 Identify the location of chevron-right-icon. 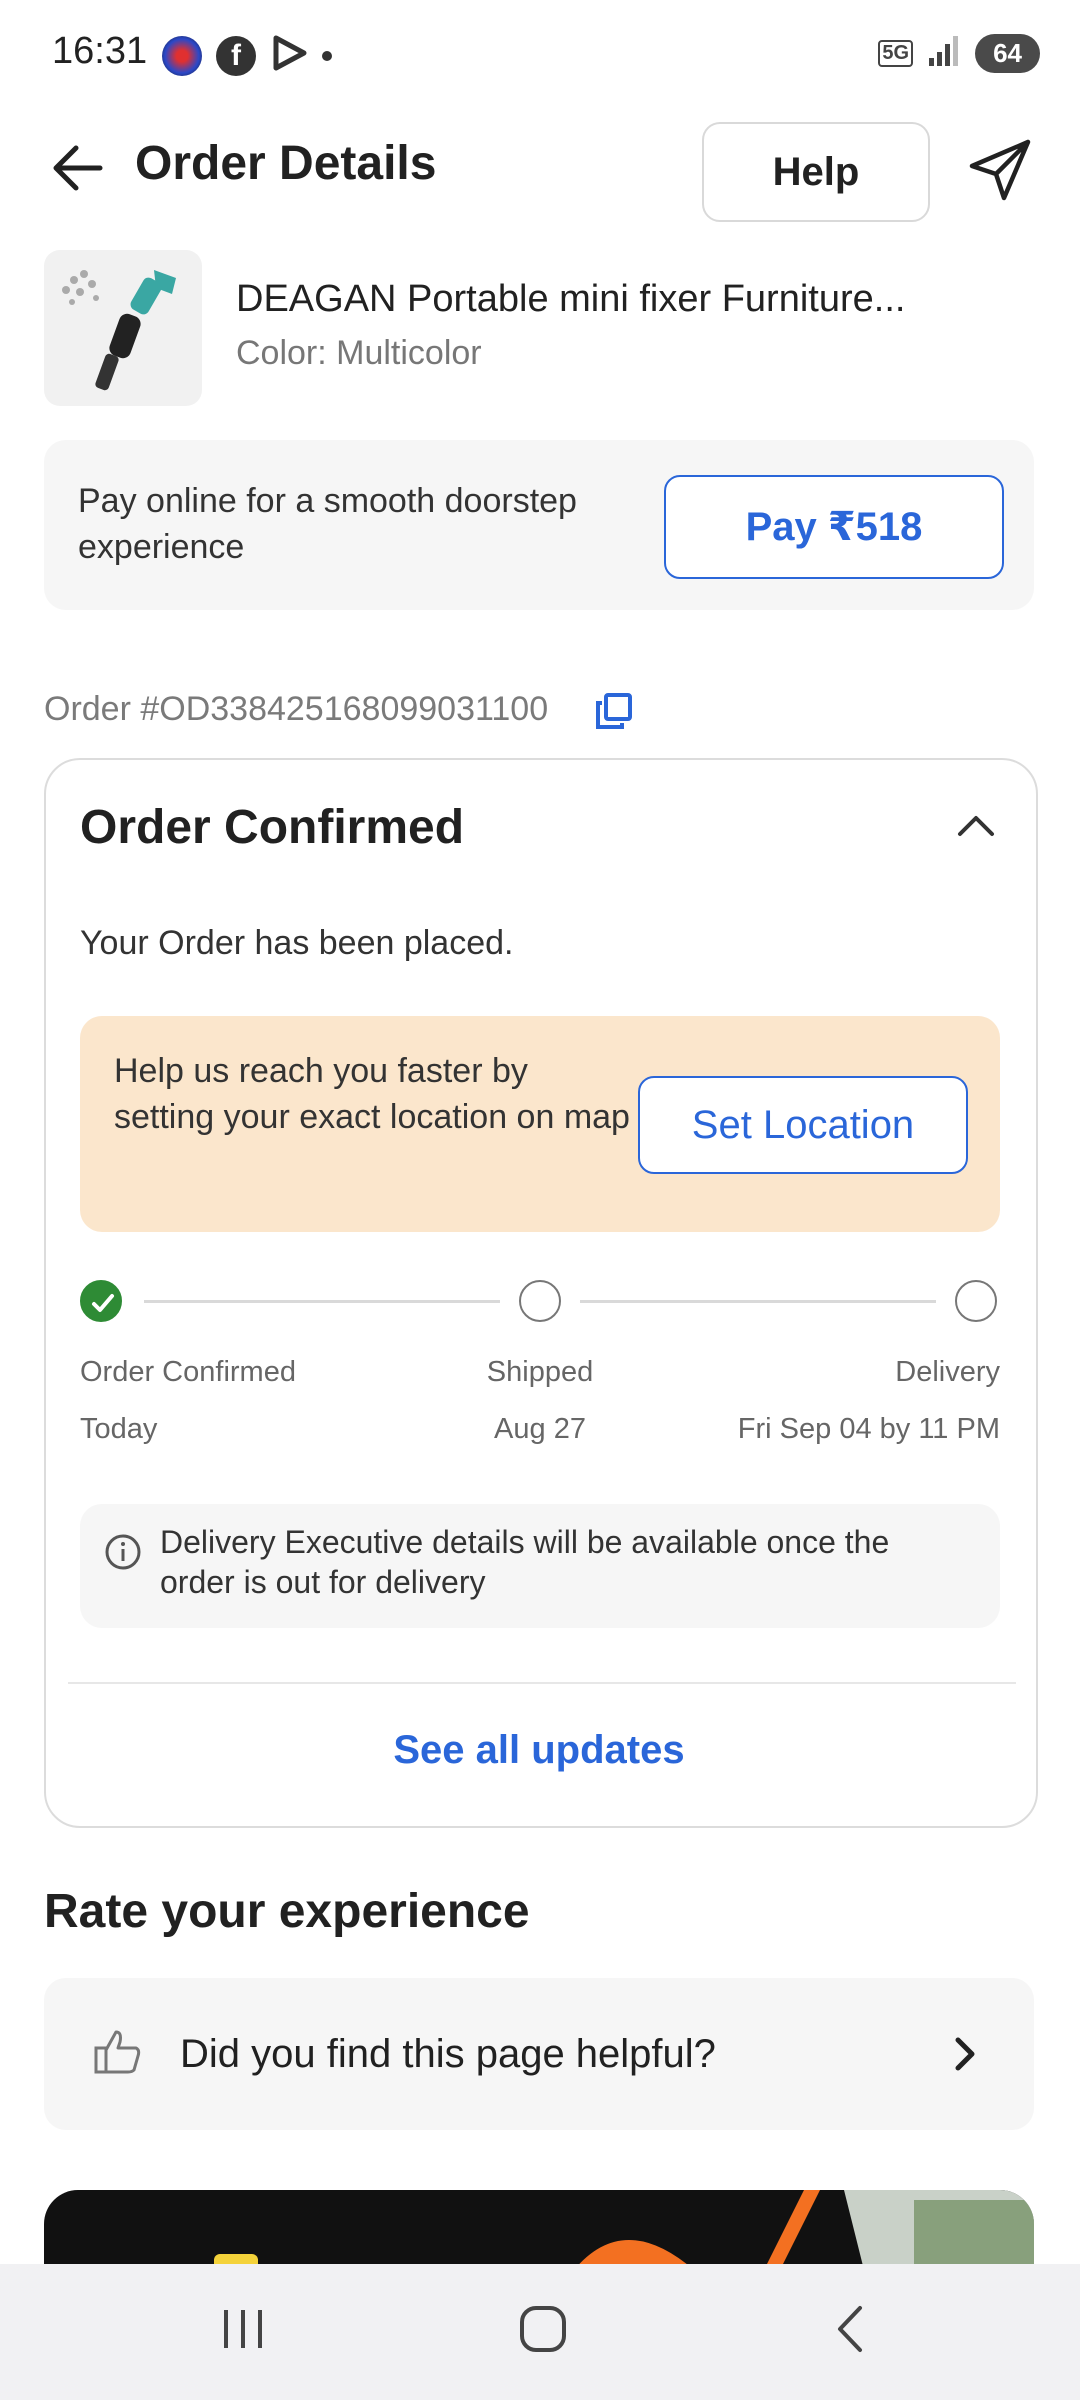
(964, 2054).